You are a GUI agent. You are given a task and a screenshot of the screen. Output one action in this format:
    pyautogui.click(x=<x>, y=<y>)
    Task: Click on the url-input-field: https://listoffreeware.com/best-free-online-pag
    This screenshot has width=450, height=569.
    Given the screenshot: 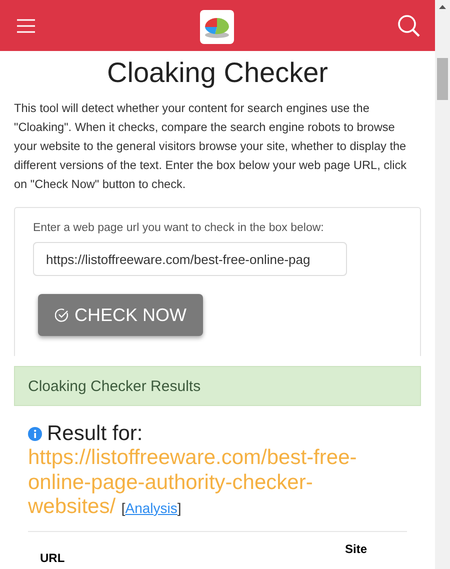 What is the action you would take?
    pyautogui.click(x=190, y=259)
    